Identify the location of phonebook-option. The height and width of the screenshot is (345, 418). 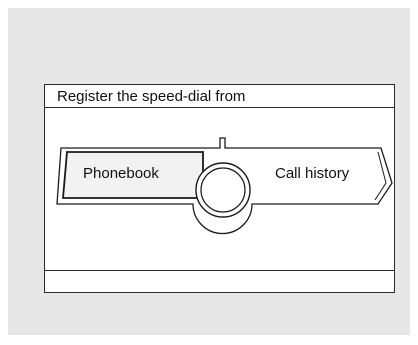
(131, 175).